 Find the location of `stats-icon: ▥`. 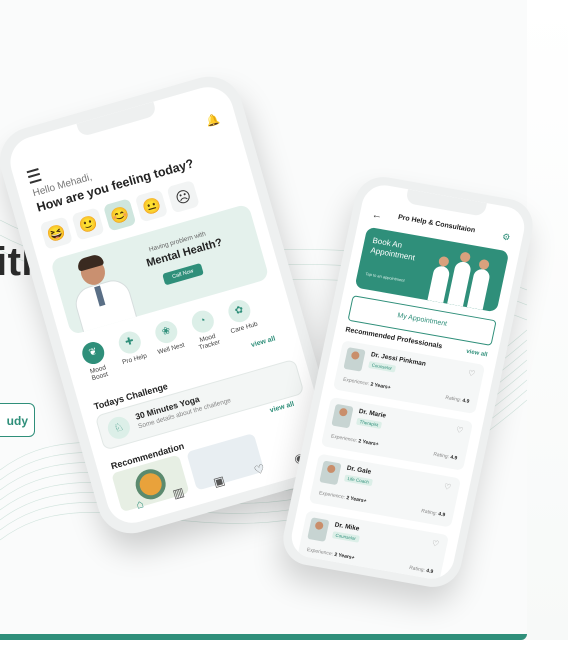

stats-icon: ▥ is located at coordinates (178, 493).